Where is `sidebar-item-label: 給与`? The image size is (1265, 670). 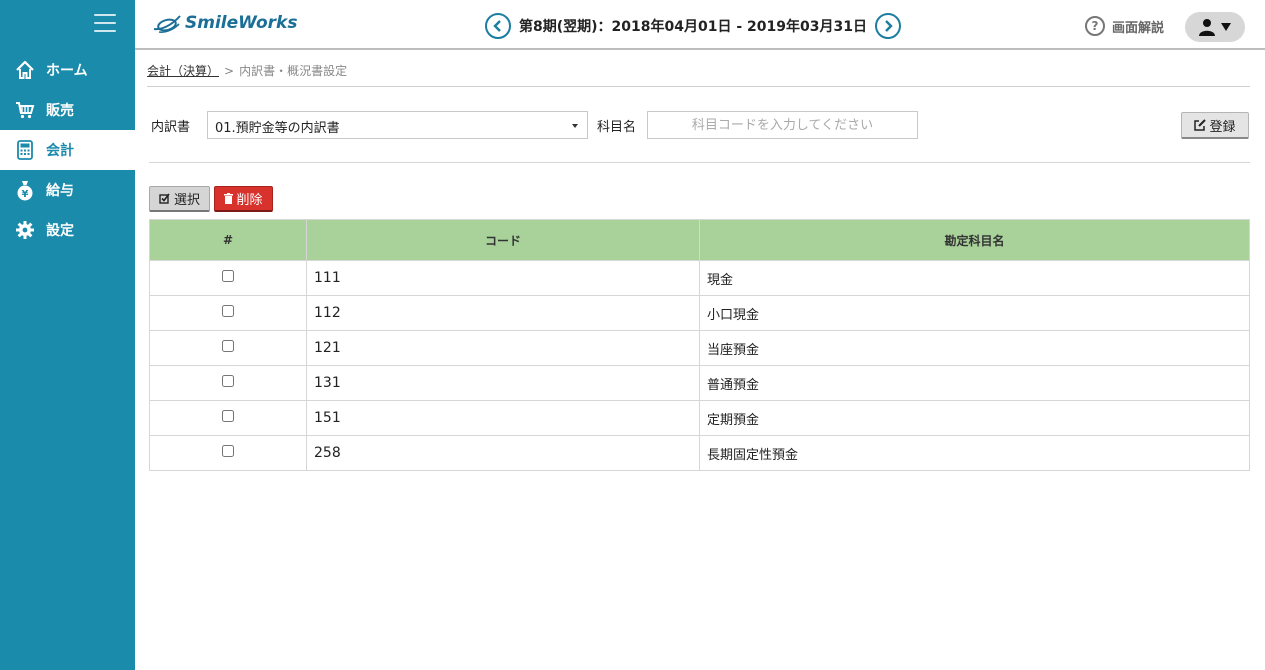
sidebar-item-label: 給与 is located at coordinates (60, 191).